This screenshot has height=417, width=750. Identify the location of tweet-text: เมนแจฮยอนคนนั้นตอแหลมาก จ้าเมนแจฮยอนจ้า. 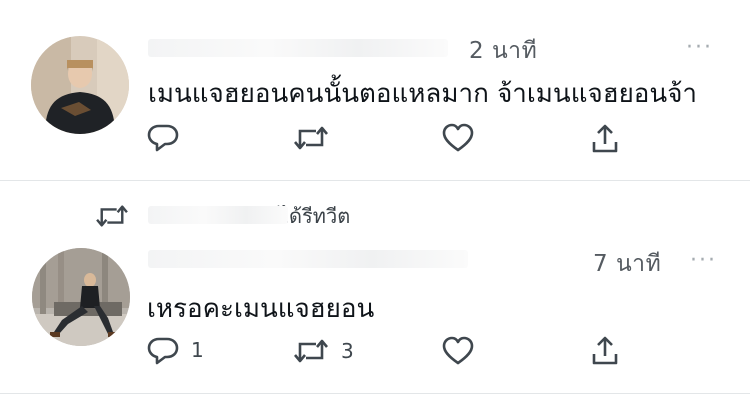
(423, 94).